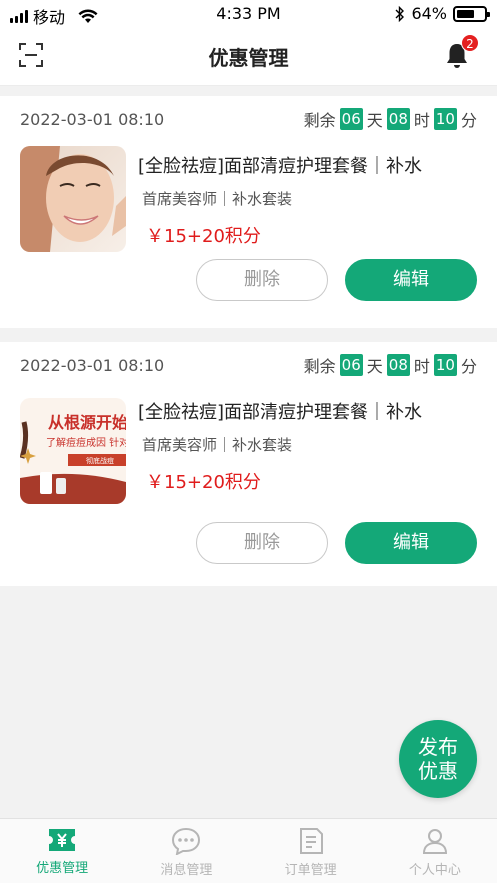  I want to click on fab-label-line2: 优惠, so click(438, 771).